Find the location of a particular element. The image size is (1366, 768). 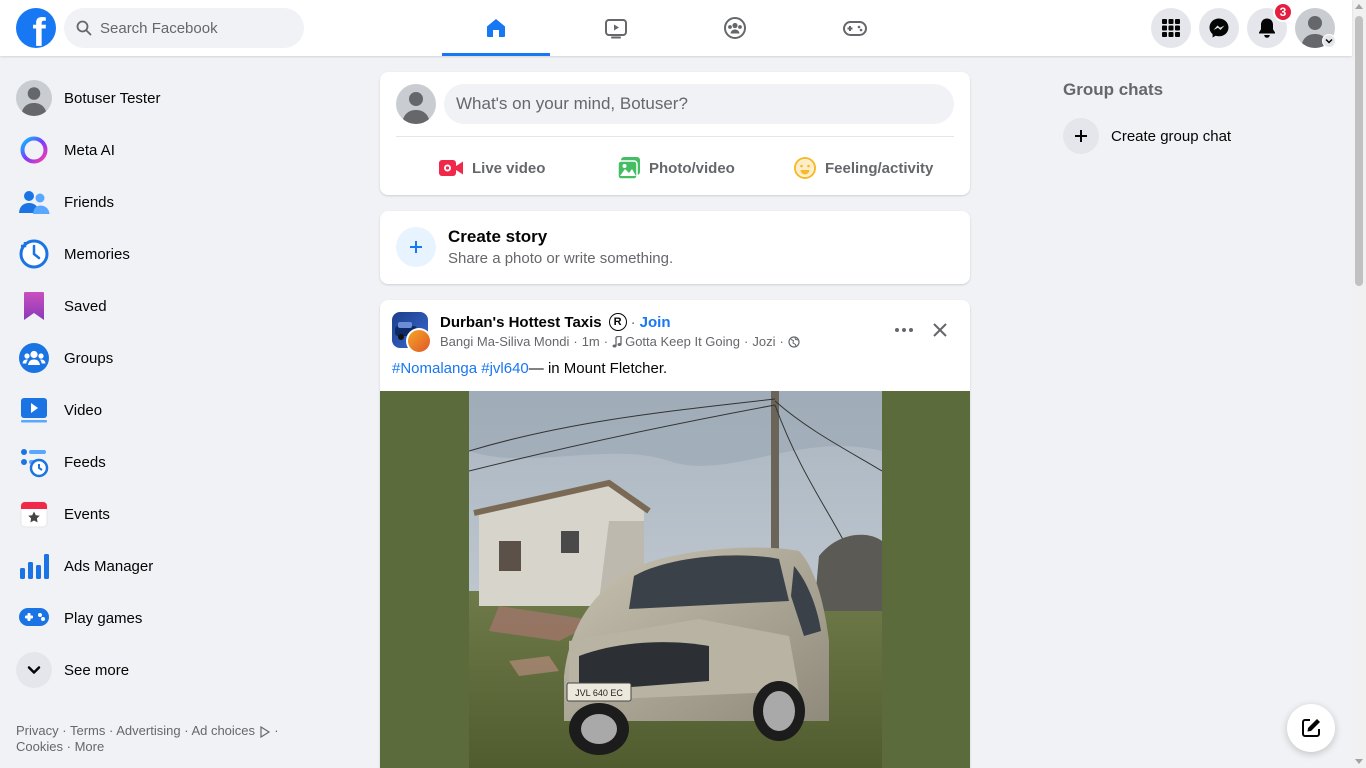

cookies-link: Cookies is located at coordinates (39, 746).